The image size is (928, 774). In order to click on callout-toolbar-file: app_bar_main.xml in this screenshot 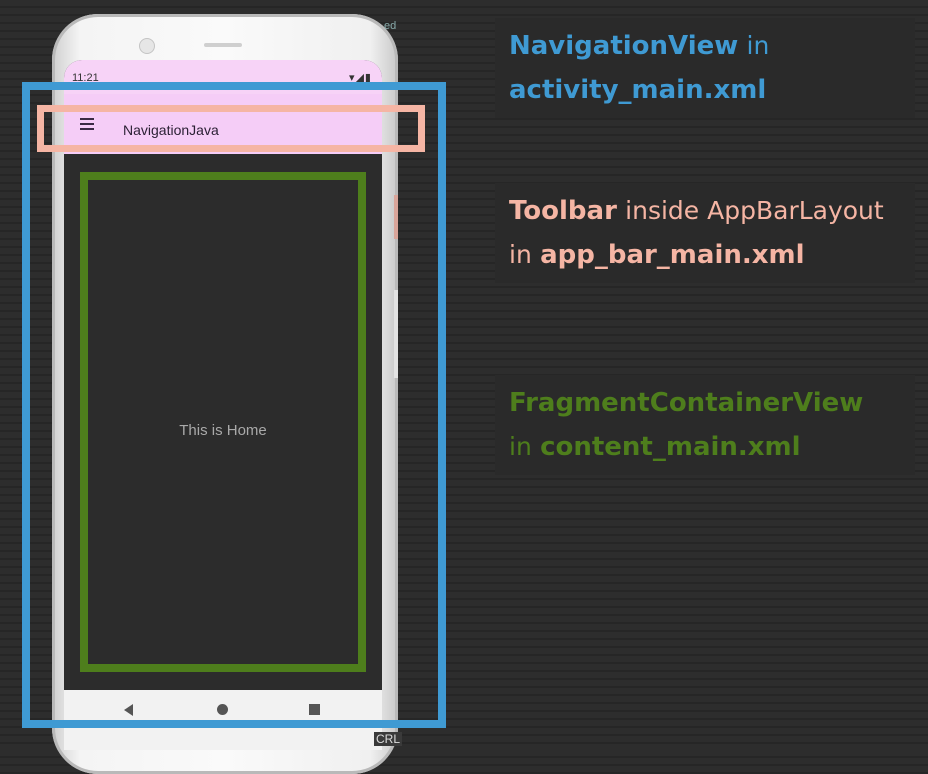, I will do `click(672, 255)`.